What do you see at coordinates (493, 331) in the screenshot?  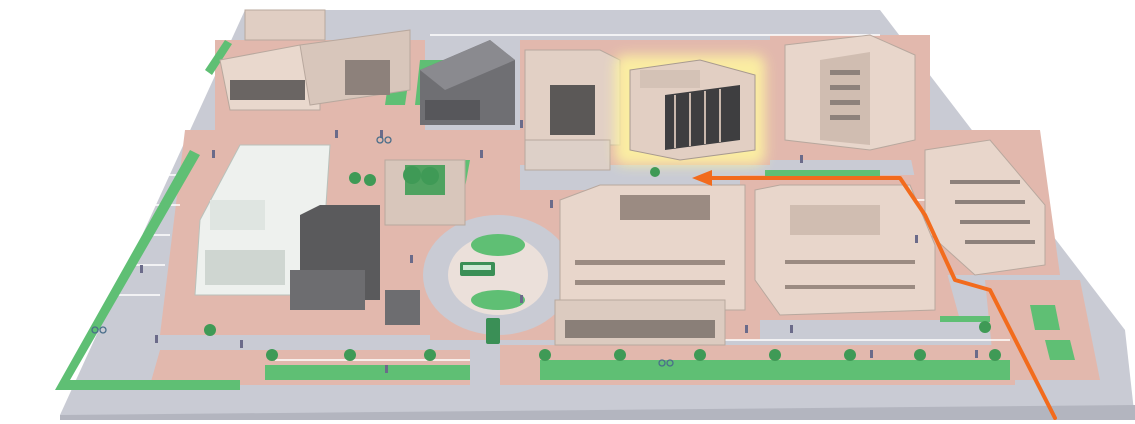 I see `car-icon` at bounding box center [493, 331].